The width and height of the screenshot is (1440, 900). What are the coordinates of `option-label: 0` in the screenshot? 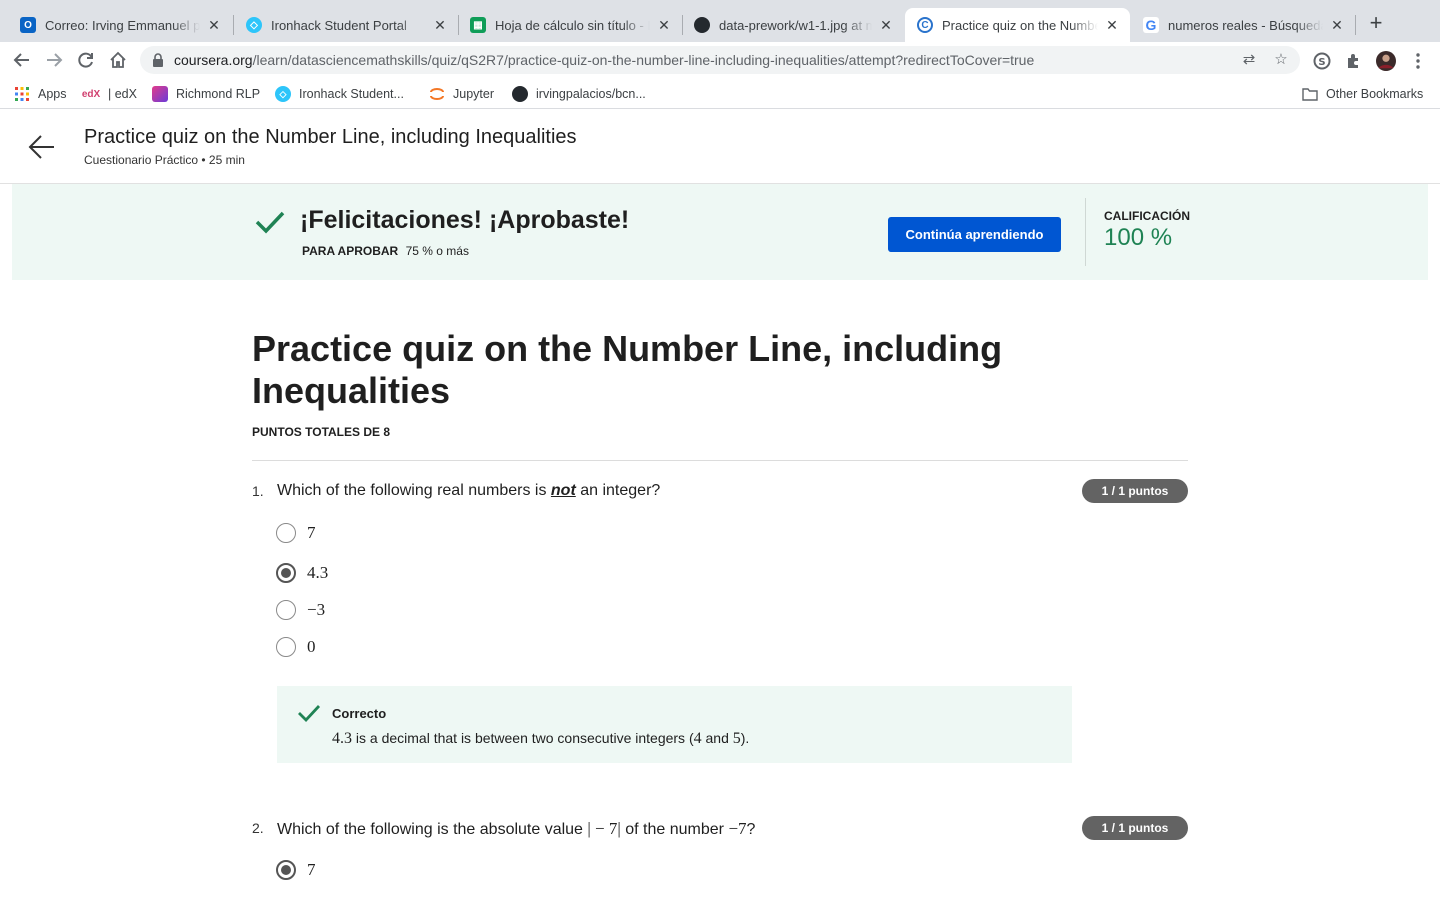 It's located at (311, 646).